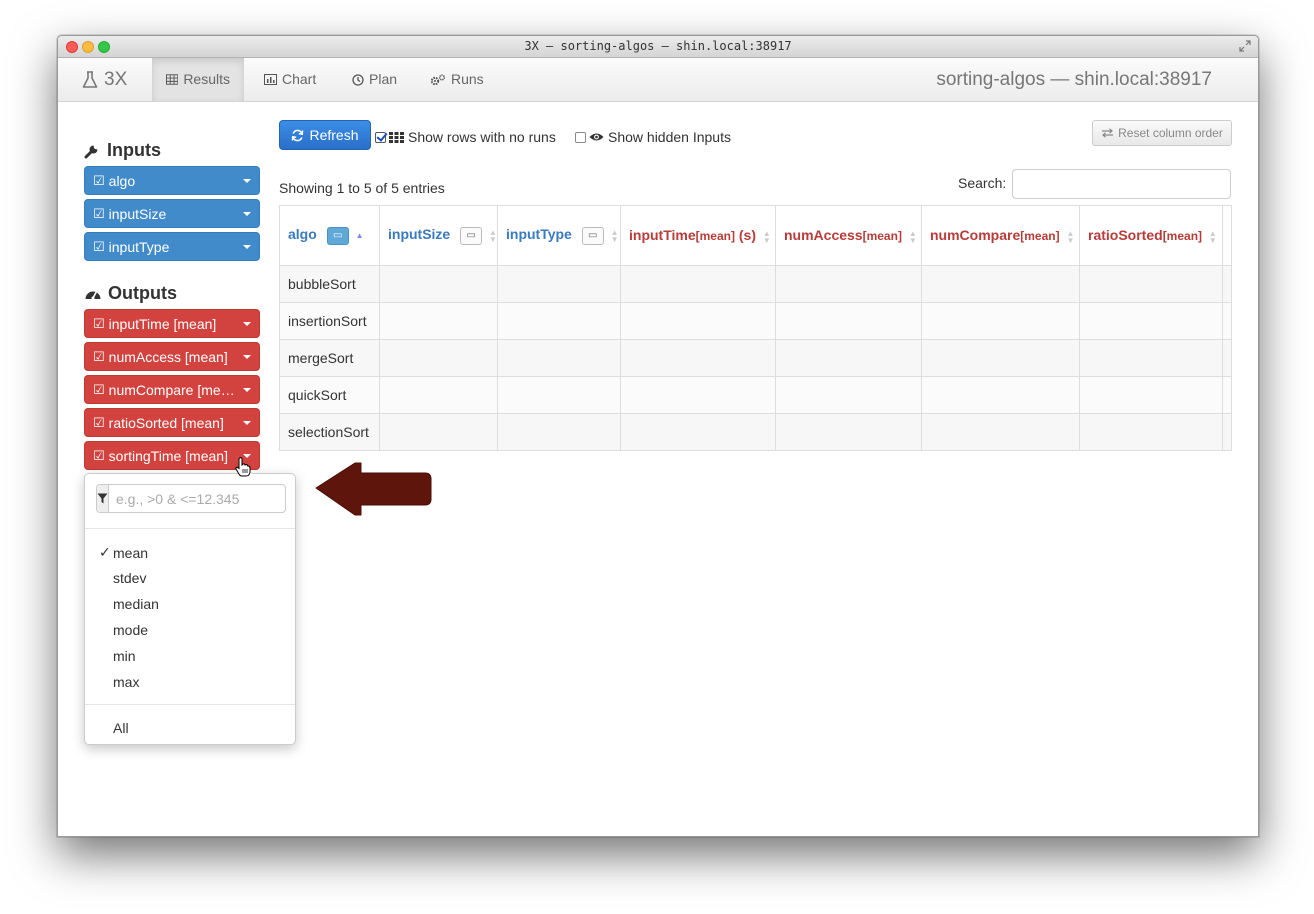 The width and height of the screenshot is (1314, 914). What do you see at coordinates (172, 422) in the screenshot?
I see `output-ratiosorted-button: ☑ ratioSorted [mean]` at bounding box center [172, 422].